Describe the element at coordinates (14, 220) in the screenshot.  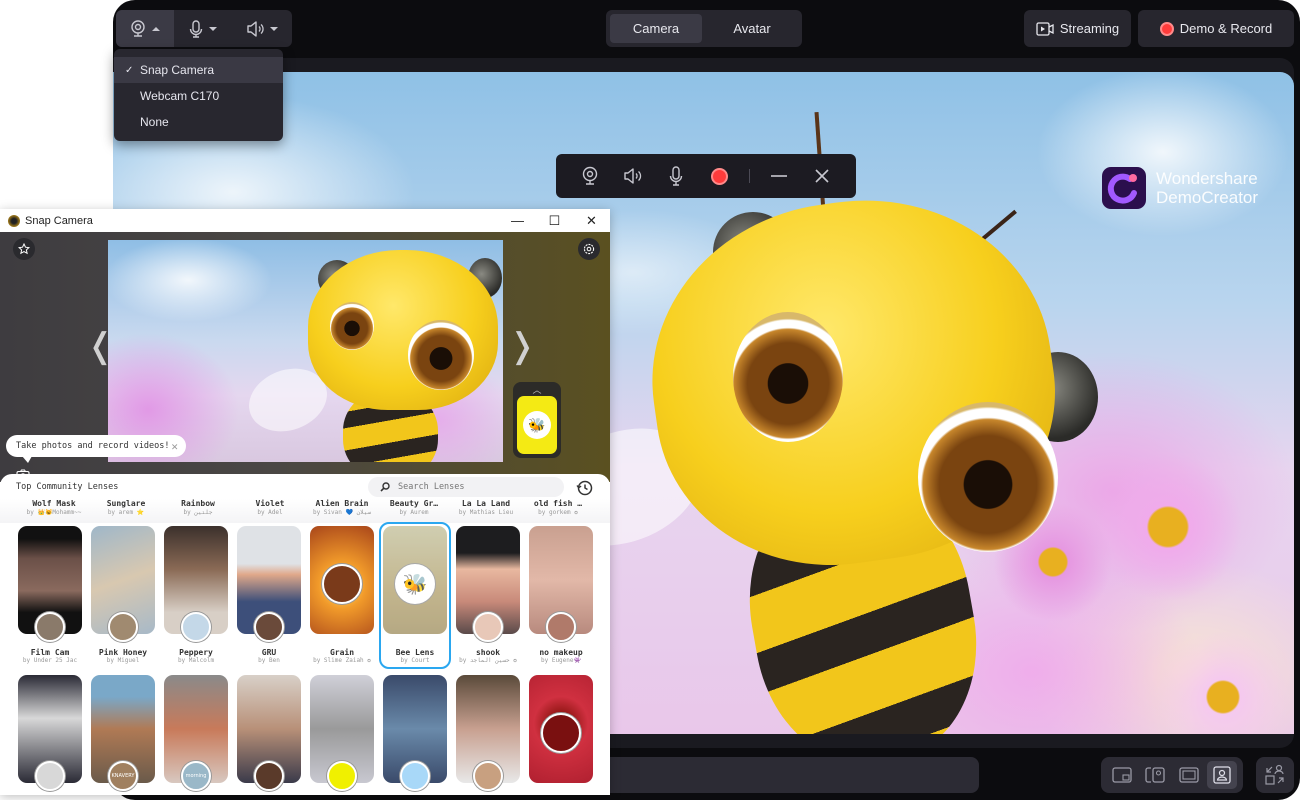
I see `snap-camera-logo-icon` at that location.